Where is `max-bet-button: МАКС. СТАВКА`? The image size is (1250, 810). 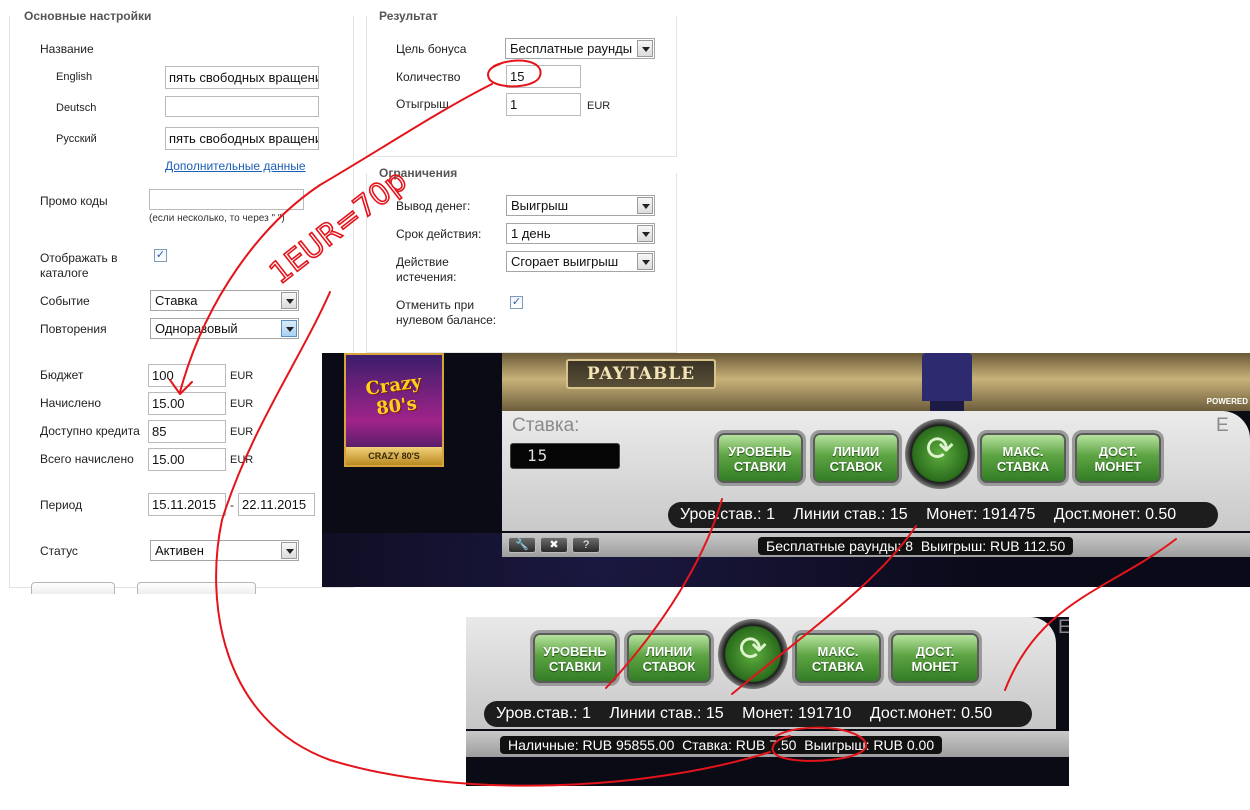
max-bet-button: МАКС. СТАВКА is located at coordinates (1023, 458).